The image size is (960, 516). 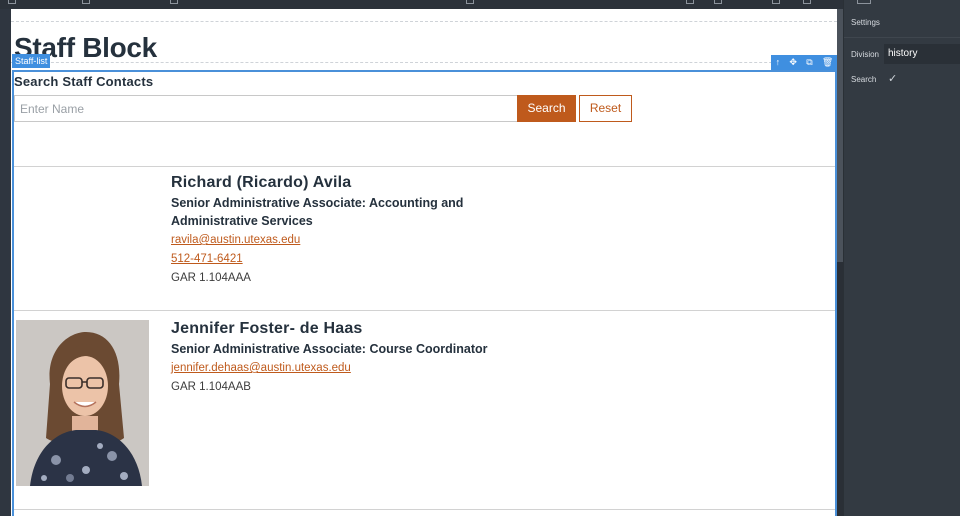 I want to click on staff-office: GAR 1.104AAB, so click(x=211, y=387).